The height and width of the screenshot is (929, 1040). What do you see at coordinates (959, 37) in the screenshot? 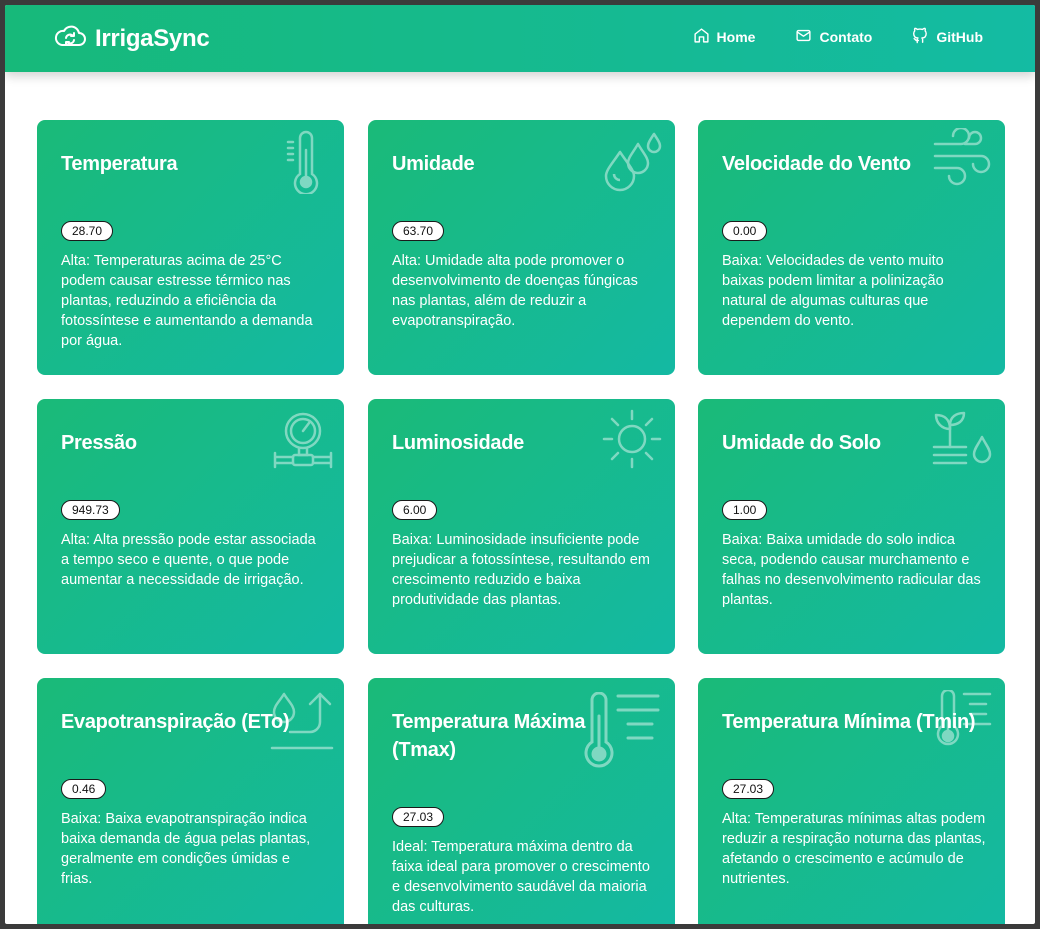
I see `nav-link-label: GitHub` at bounding box center [959, 37].